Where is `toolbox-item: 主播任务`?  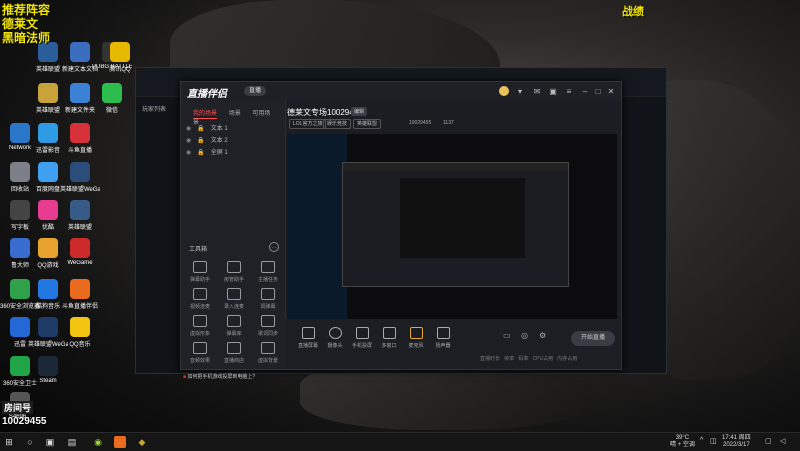 toolbox-item: 主播任务 is located at coordinates (268, 272).